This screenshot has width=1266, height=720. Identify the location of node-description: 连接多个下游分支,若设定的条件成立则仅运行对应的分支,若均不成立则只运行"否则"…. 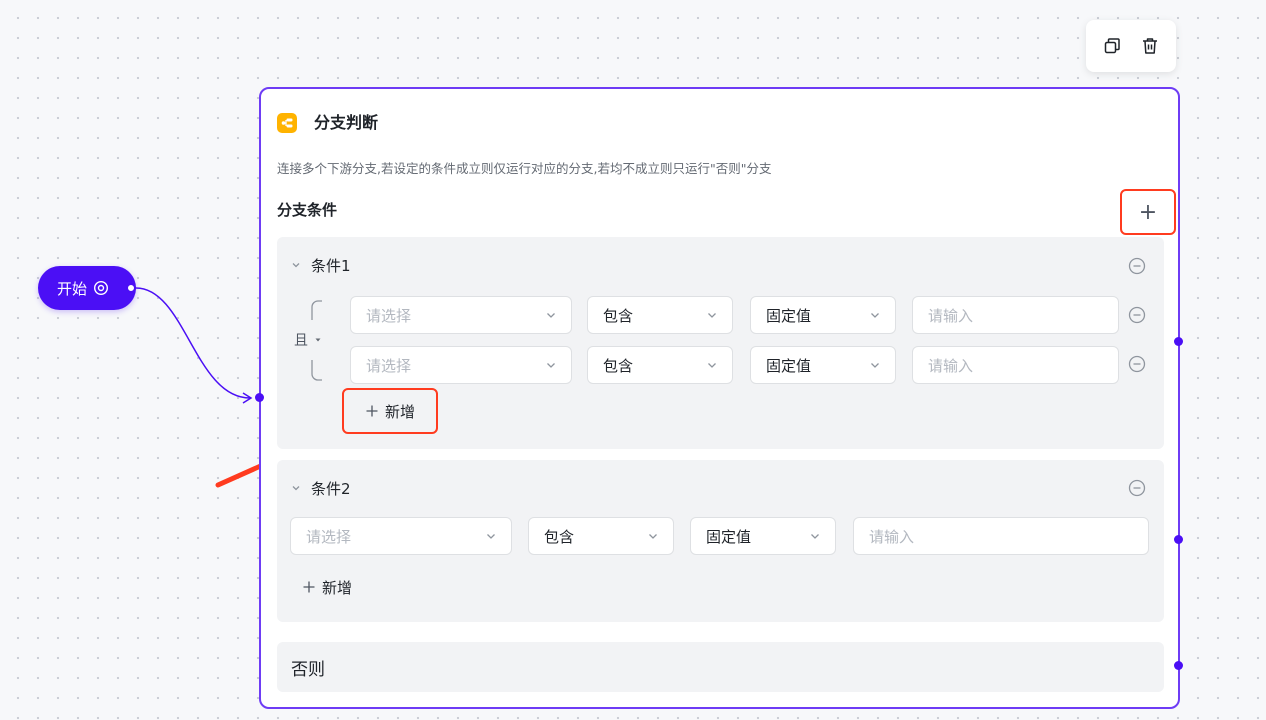
(524, 168).